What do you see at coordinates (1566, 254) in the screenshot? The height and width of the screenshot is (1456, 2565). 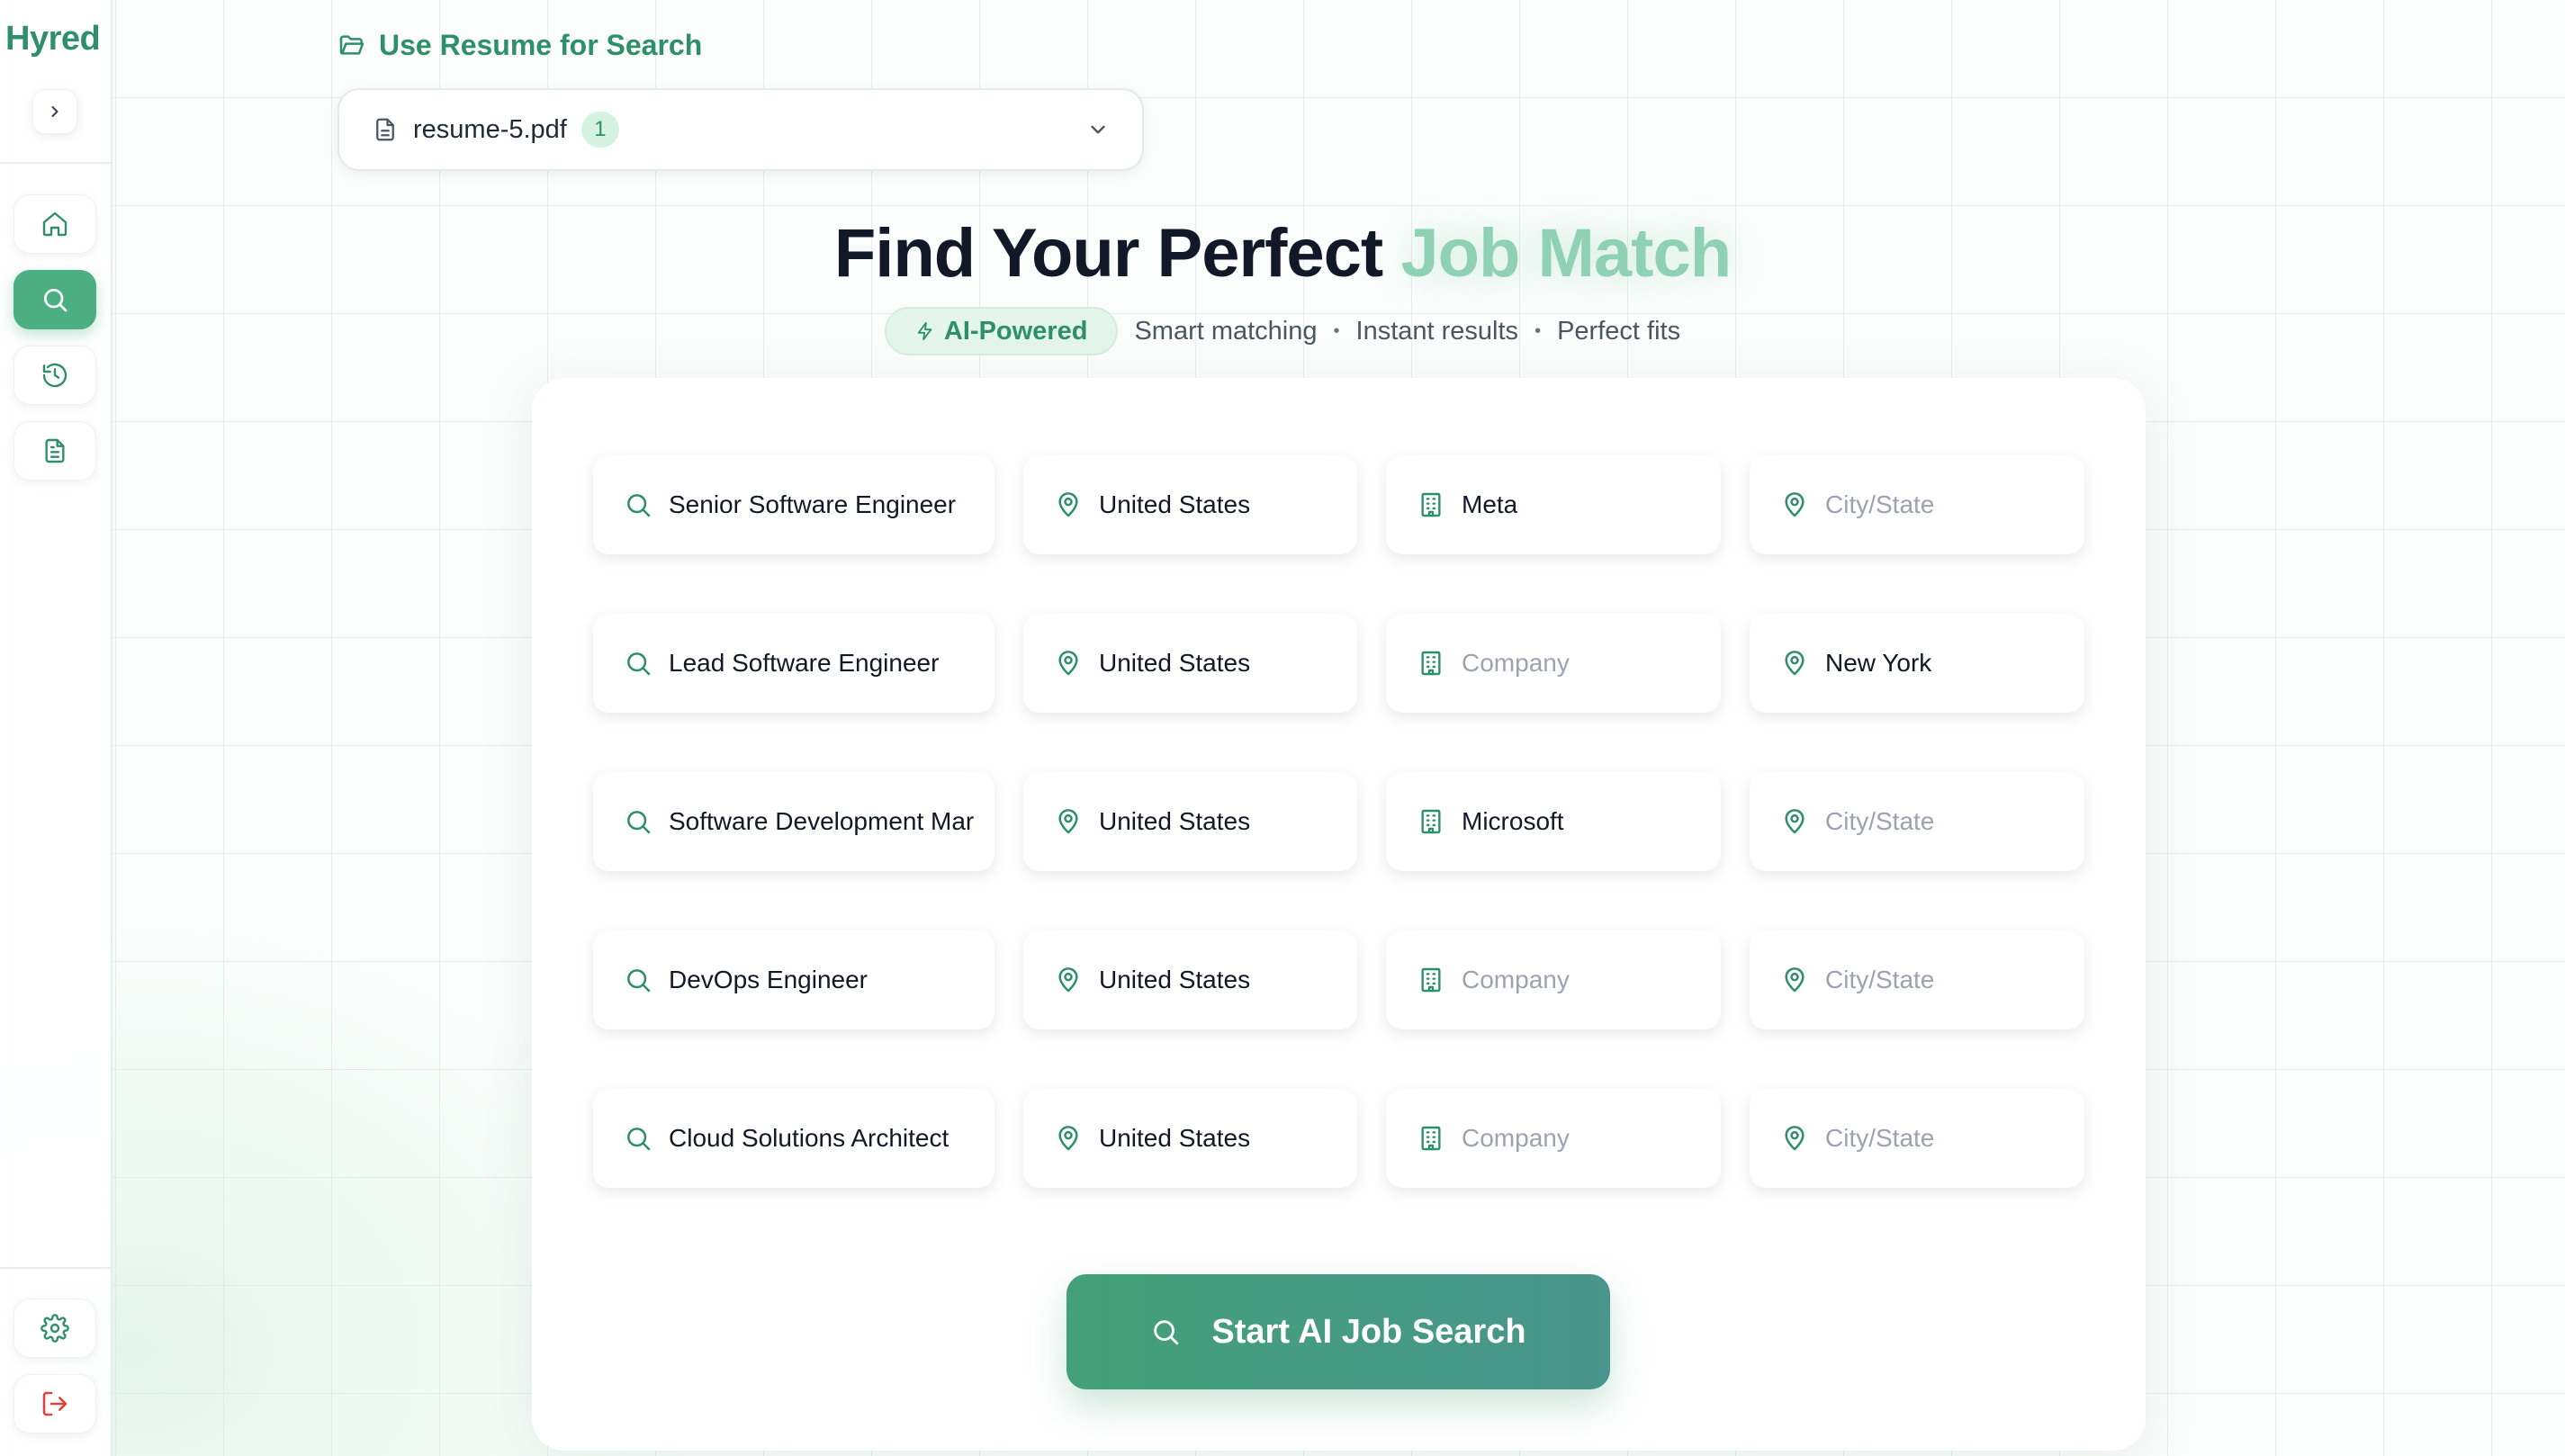 I see `title-accent: Job Match` at bounding box center [1566, 254].